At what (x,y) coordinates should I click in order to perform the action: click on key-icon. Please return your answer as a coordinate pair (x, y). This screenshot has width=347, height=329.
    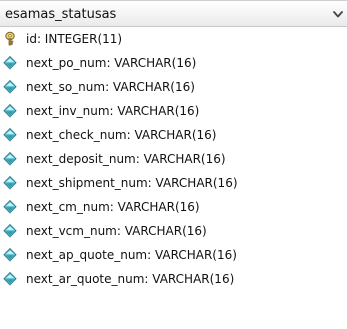
    Looking at the image, I should click on (10, 38).